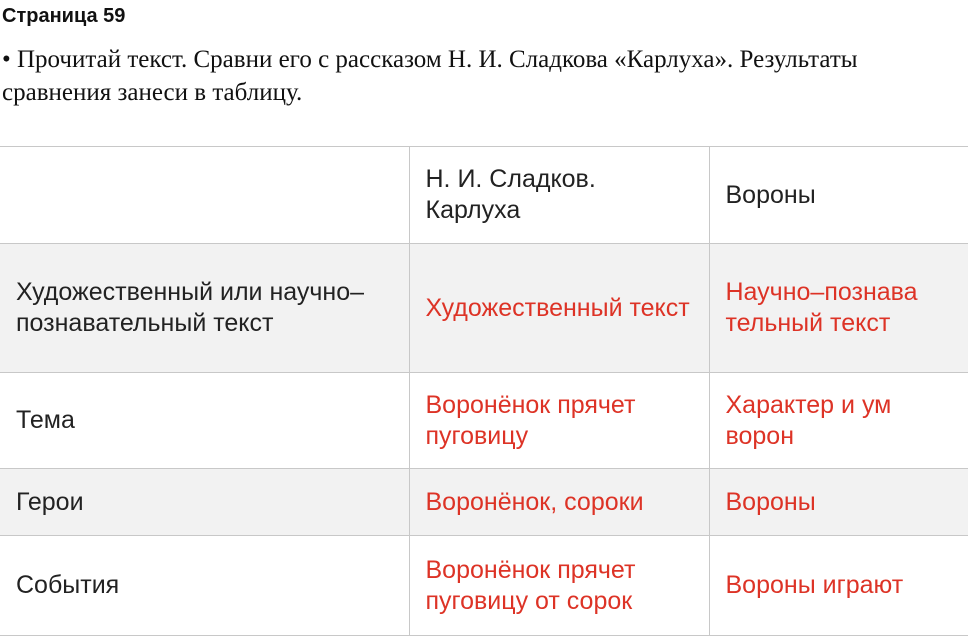  What do you see at coordinates (838, 502) in the screenshot?
I see `answer-crows-heroes: Вороны` at bounding box center [838, 502].